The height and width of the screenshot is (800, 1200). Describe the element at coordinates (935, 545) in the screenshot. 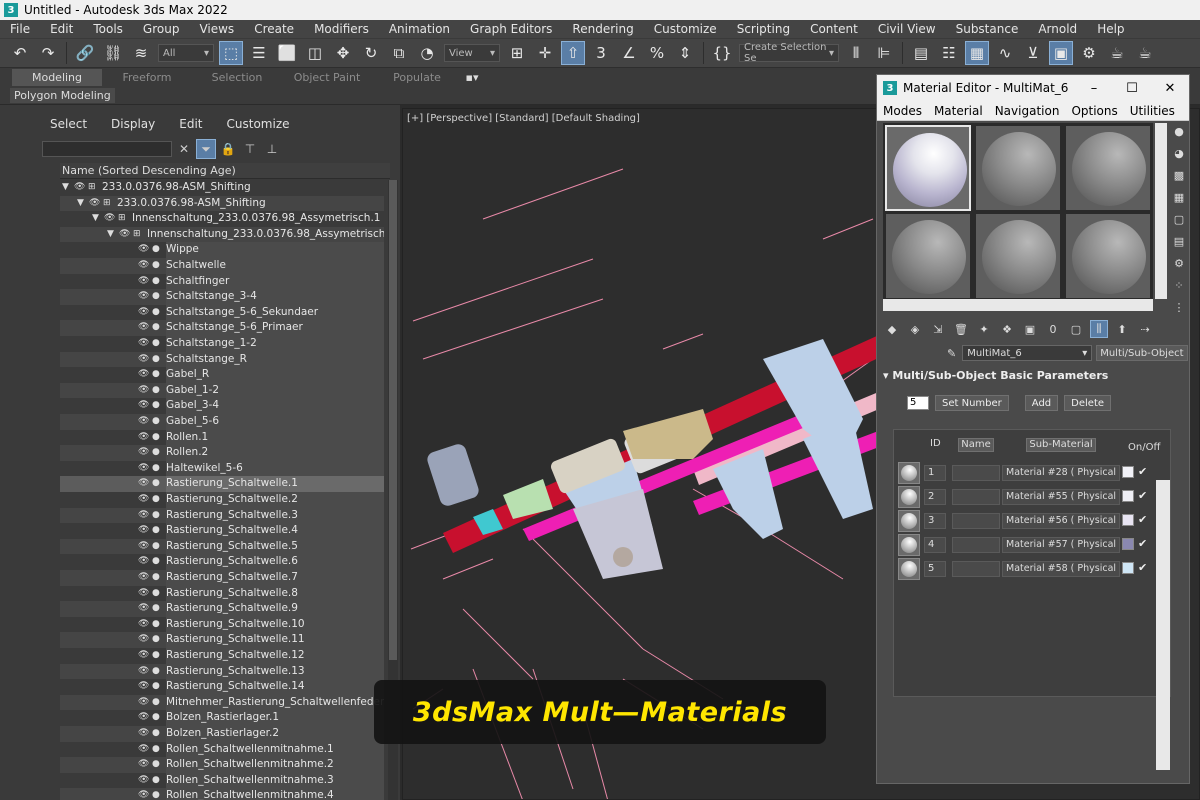

I see `sub-material-id: 4` at that location.